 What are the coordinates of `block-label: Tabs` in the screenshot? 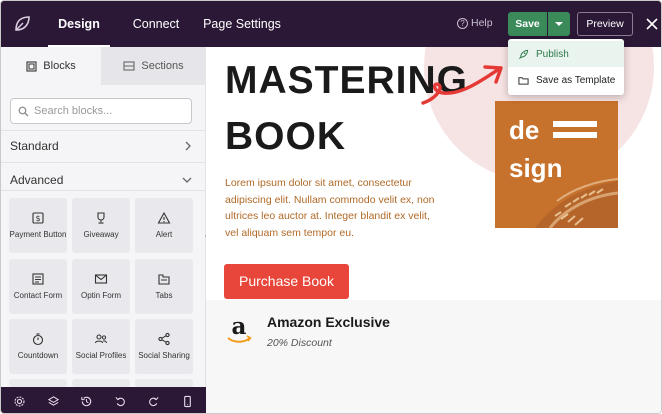 It's located at (164, 296).